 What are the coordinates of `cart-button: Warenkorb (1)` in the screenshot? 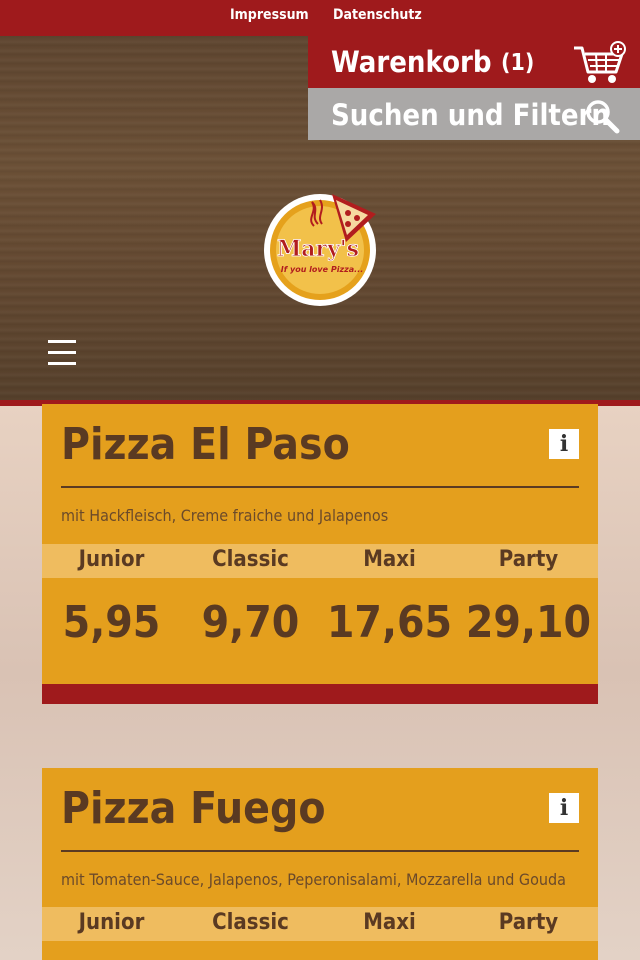 It's located at (474, 62).